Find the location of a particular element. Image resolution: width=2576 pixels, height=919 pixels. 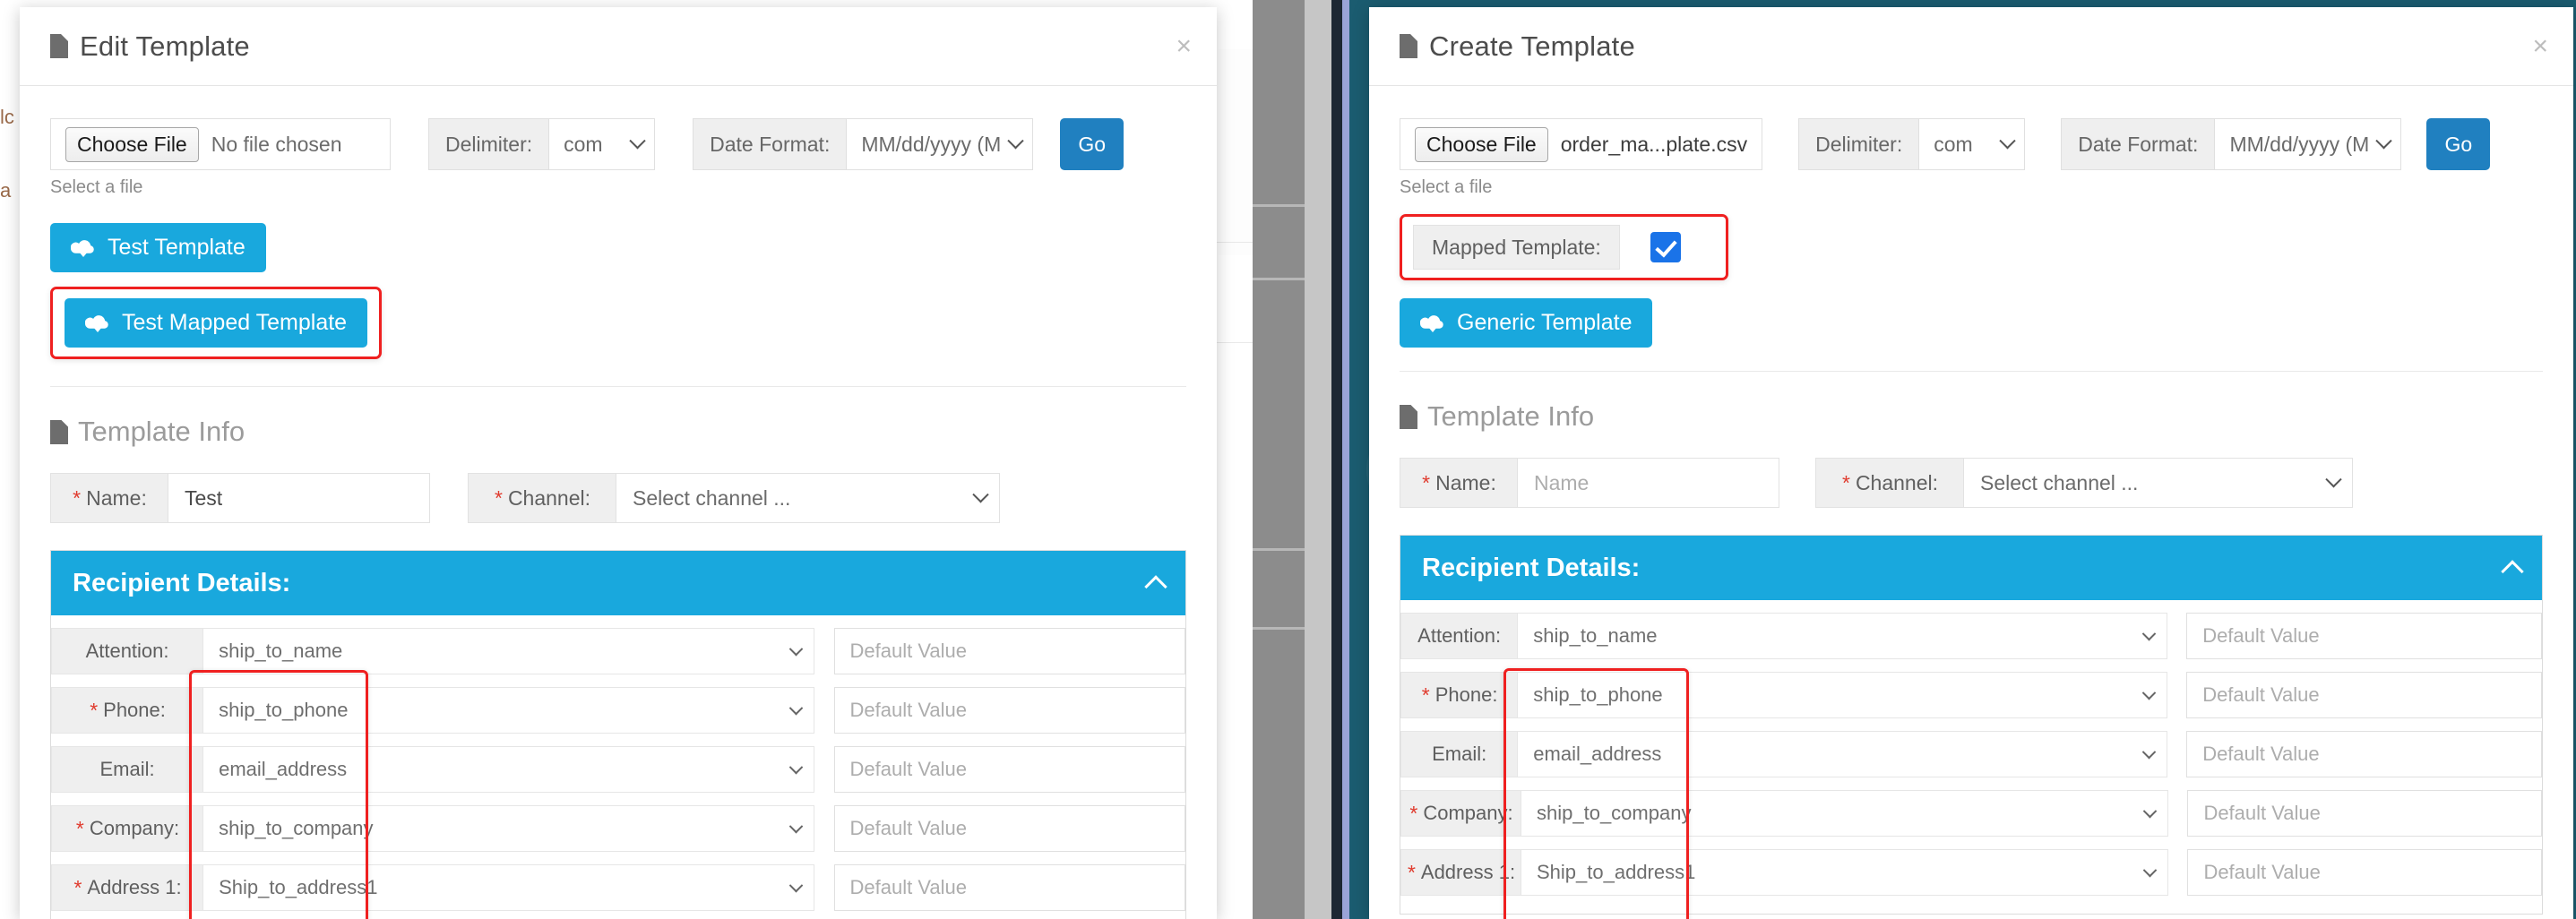

test-template-button: Test Template is located at coordinates (158, 247).